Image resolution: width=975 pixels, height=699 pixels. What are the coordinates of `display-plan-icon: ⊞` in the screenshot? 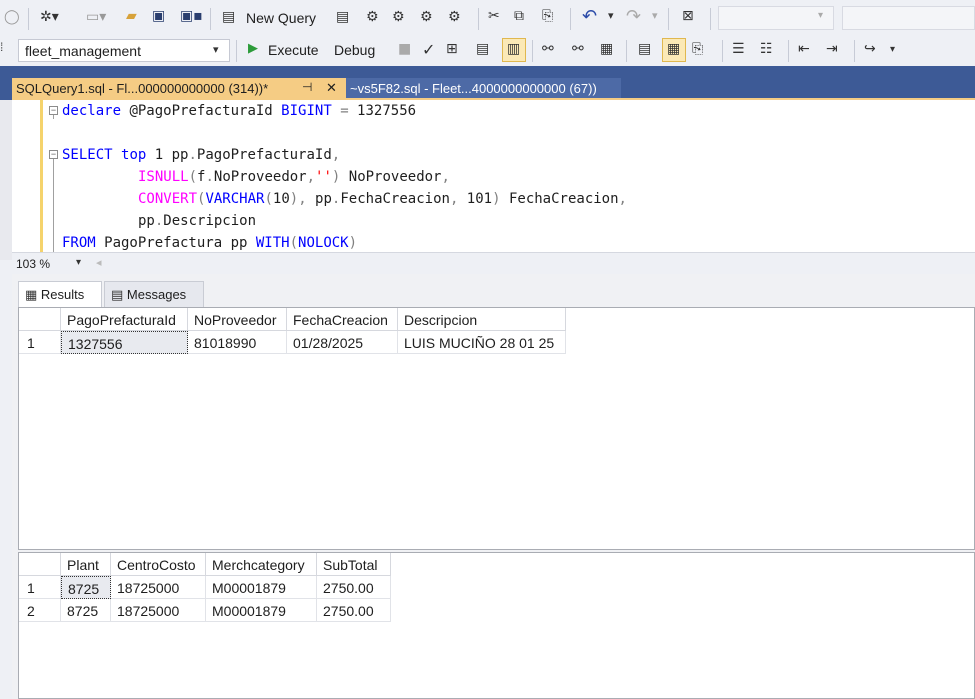 It's located at (452, 49).